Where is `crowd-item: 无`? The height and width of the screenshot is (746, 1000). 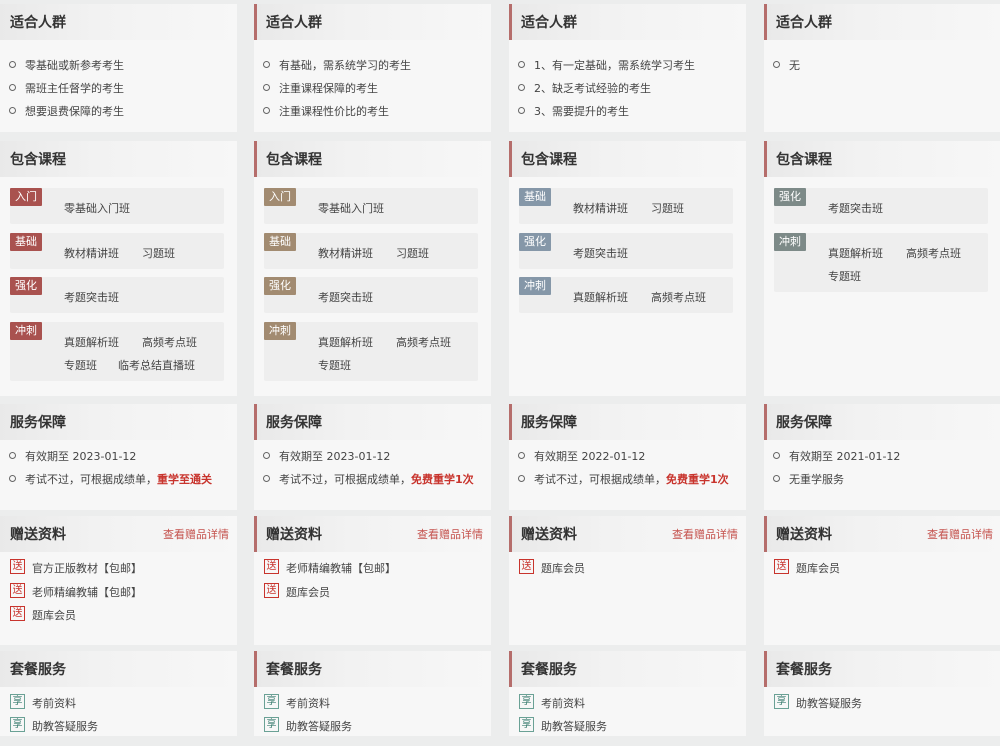
crowd-item: 无 is located at coordinates (786, 65).